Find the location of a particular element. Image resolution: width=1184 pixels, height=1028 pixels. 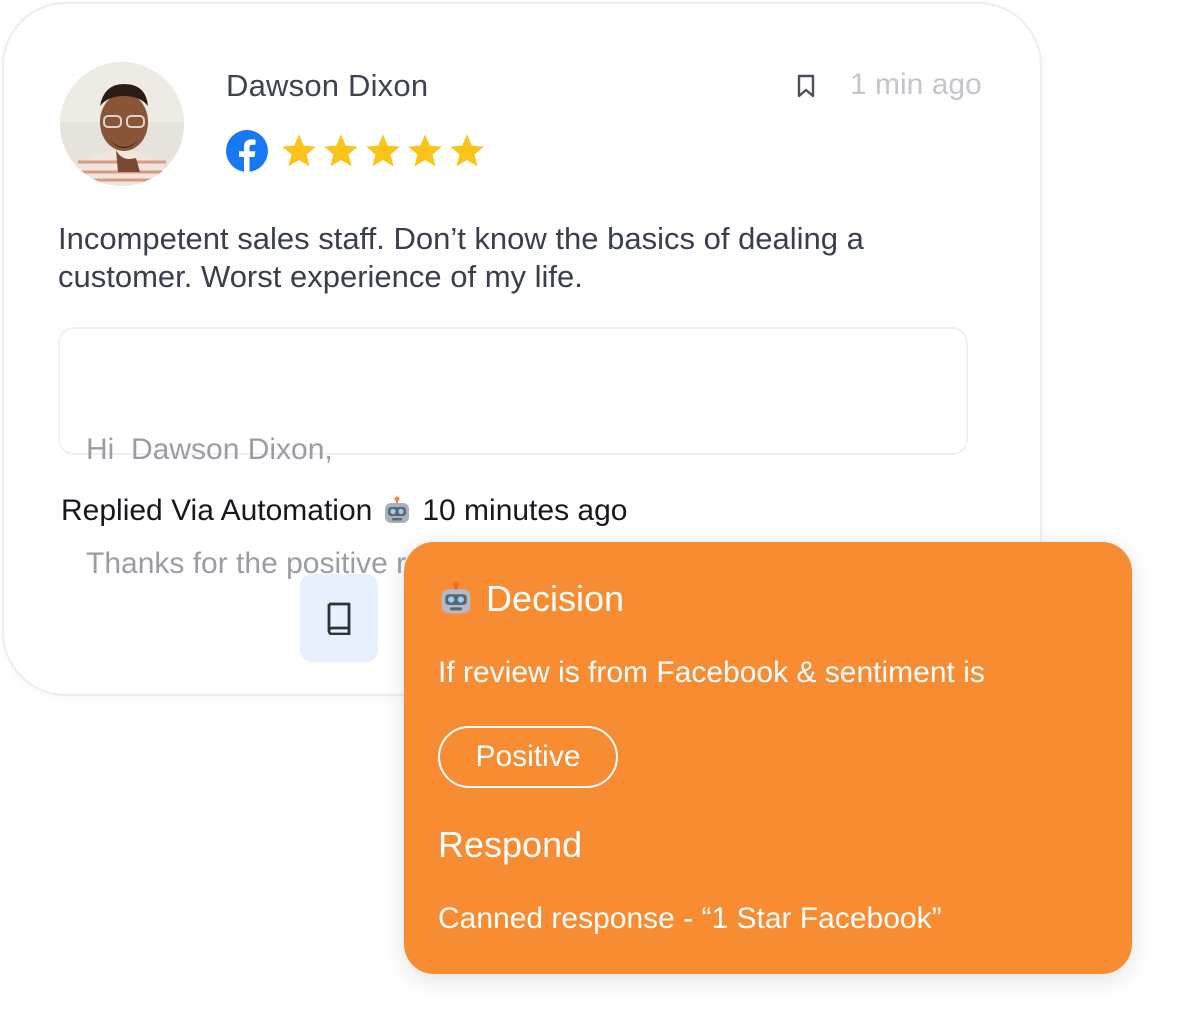

reviewer-name: Dawson Dixon is located at coordinates (327, 85).